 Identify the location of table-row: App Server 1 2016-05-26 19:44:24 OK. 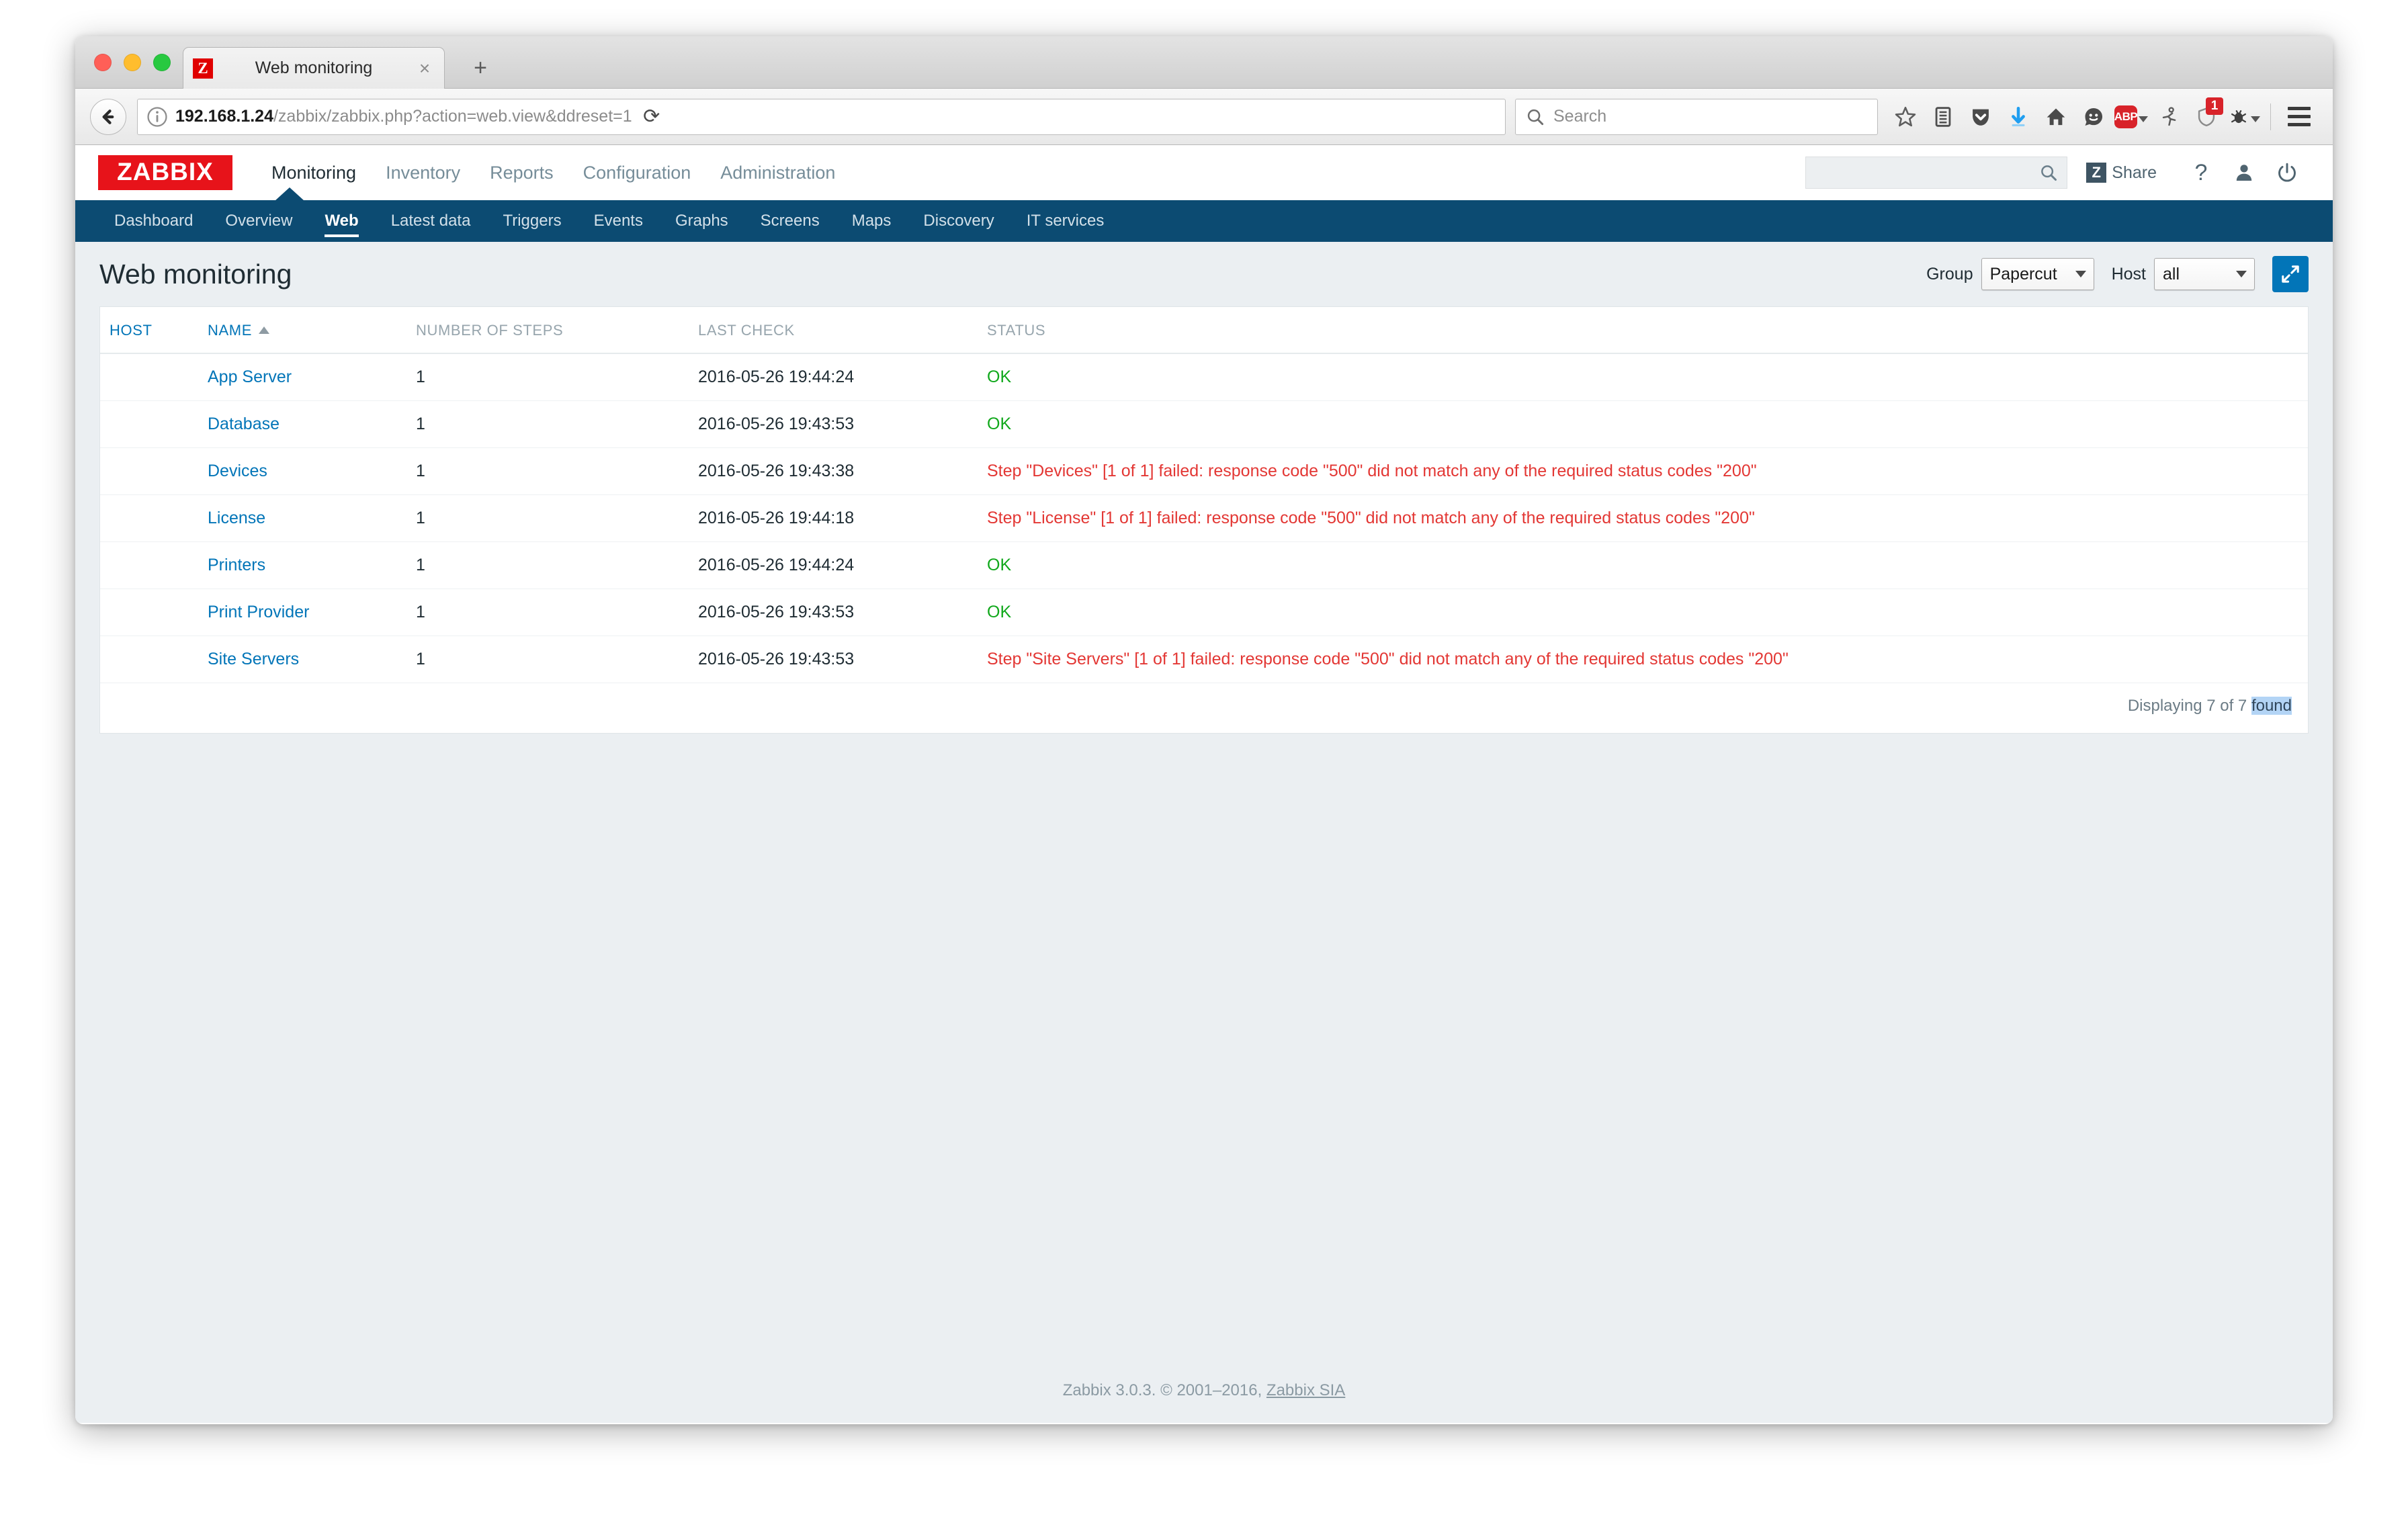
(1204, 377).